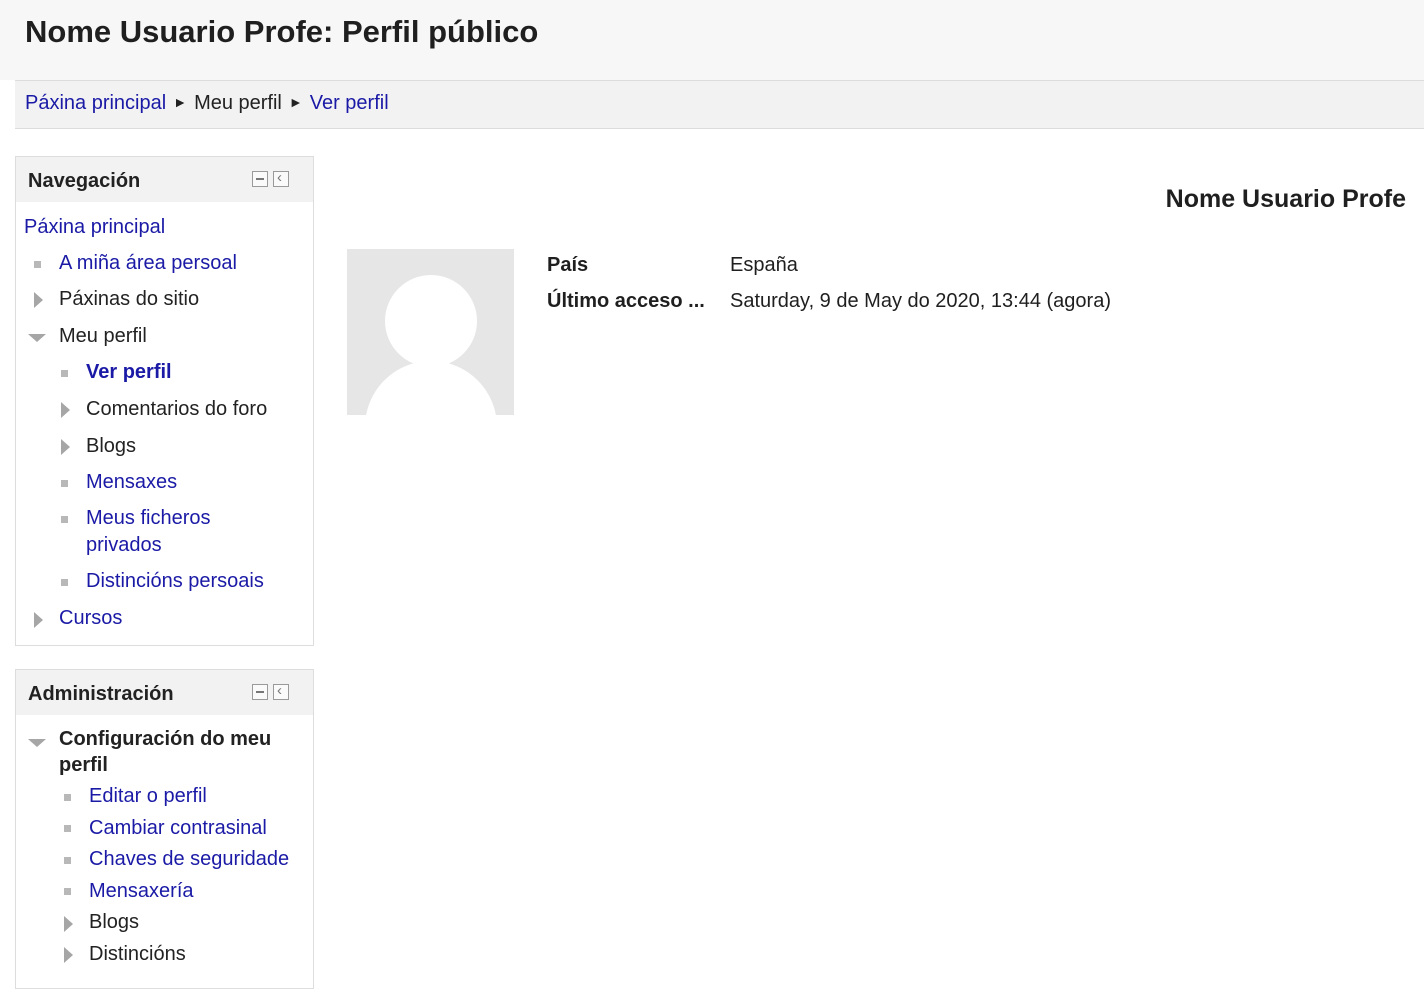 The image size is (1424, 989). Describe the element at coordinates (129, 299) in the screenshot. I see `nav-site-pages: Páxinas do sitio` at that location.